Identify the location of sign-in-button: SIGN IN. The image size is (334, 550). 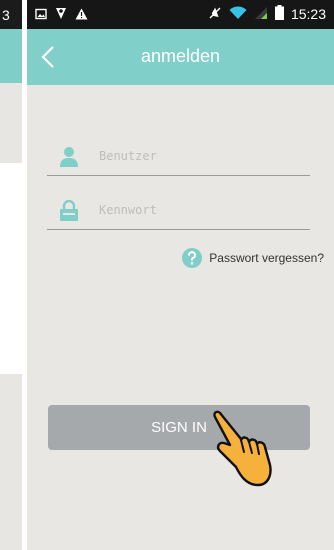
(179, 427).